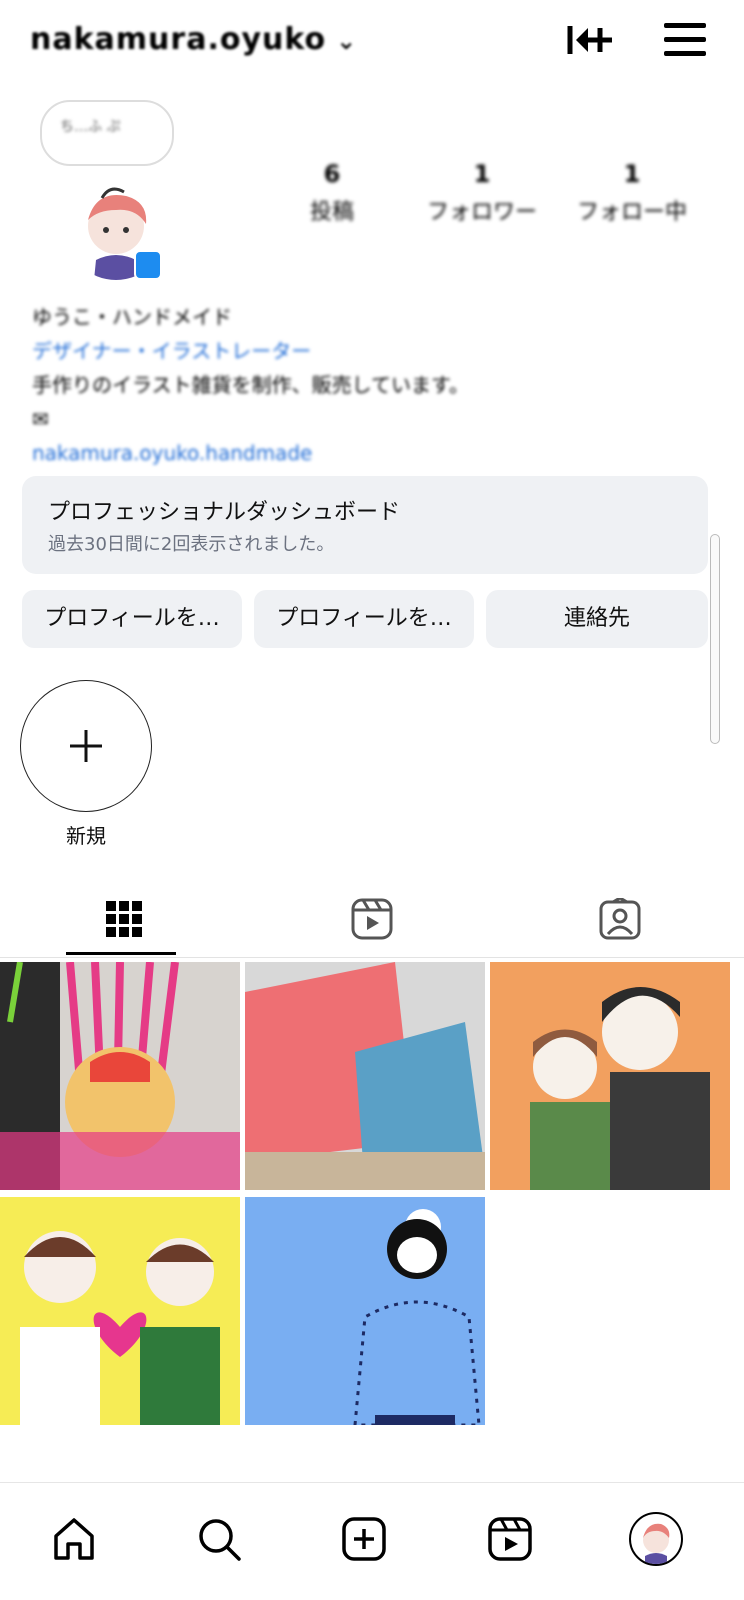 Image resolution: width=744 pixels, height=1600 pixels. I want to click on profile-avatar-area: ち…ふ ぷ, so click(115, 190).